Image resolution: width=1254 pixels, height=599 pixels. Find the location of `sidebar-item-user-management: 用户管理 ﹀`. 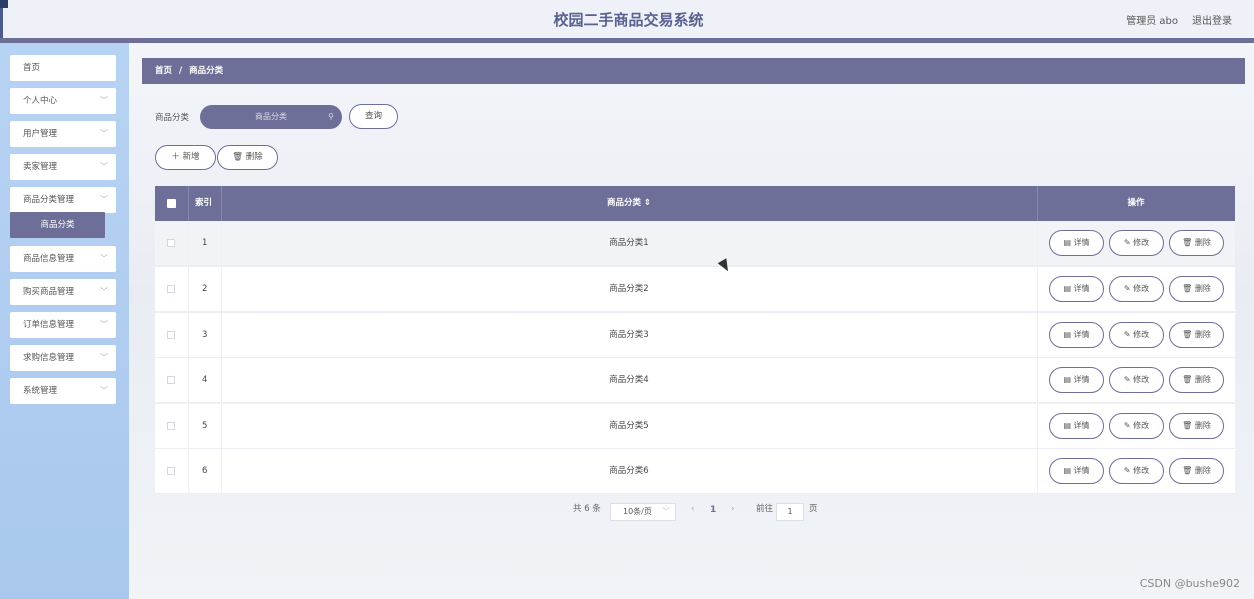

sidebar-item-user-management: 用户管理 ﹀ is located at coordinates (63, 134).